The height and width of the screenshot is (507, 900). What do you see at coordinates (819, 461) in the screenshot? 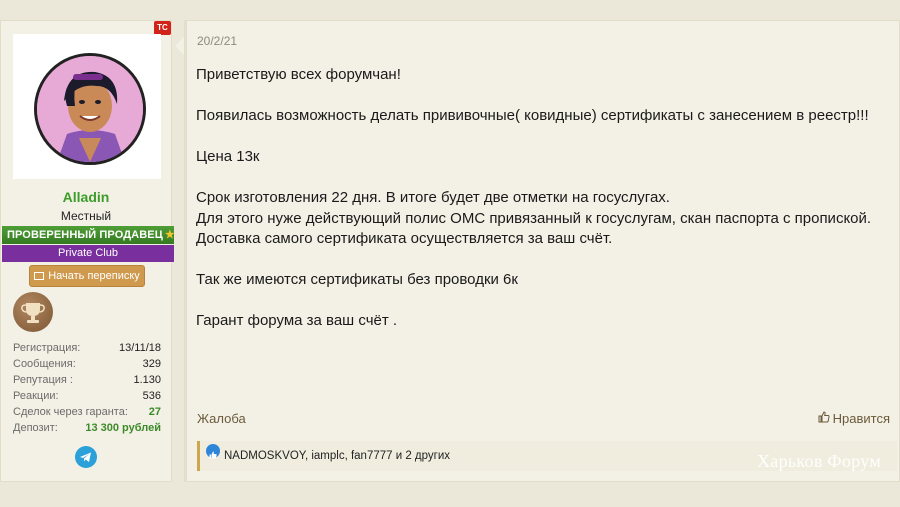
I see `watermark: Харьков Форум` at bounding box center [819, 461].